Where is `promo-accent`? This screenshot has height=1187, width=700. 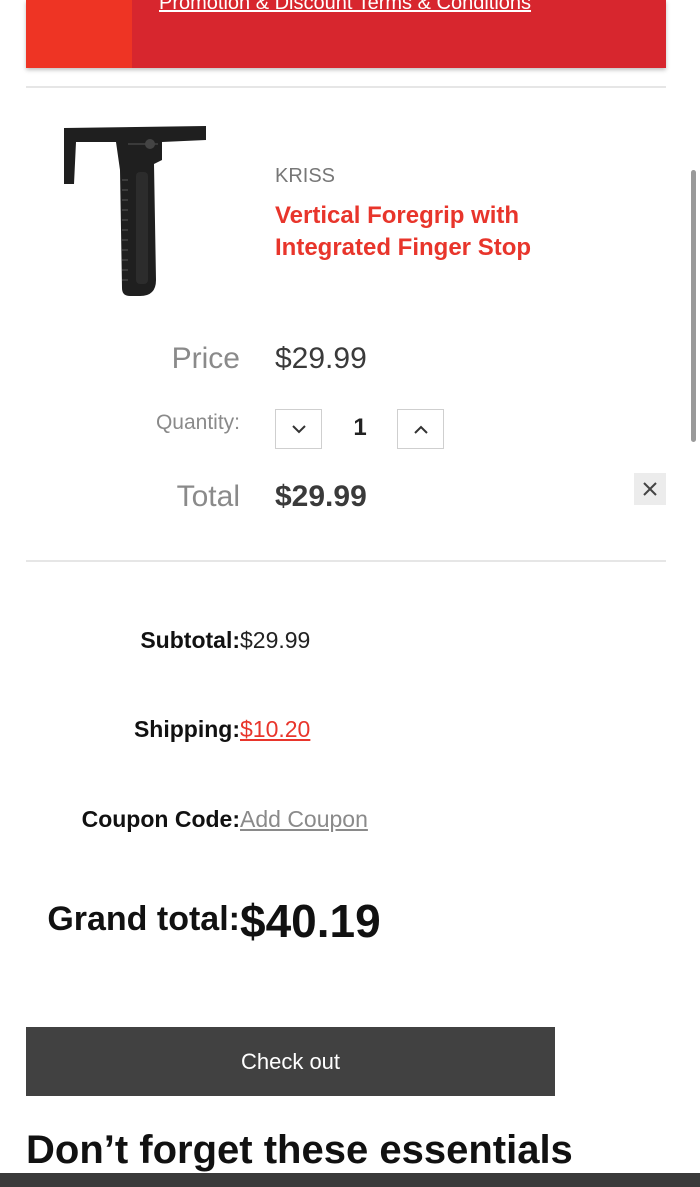 promo-accent is located at coordinates (79, 34).